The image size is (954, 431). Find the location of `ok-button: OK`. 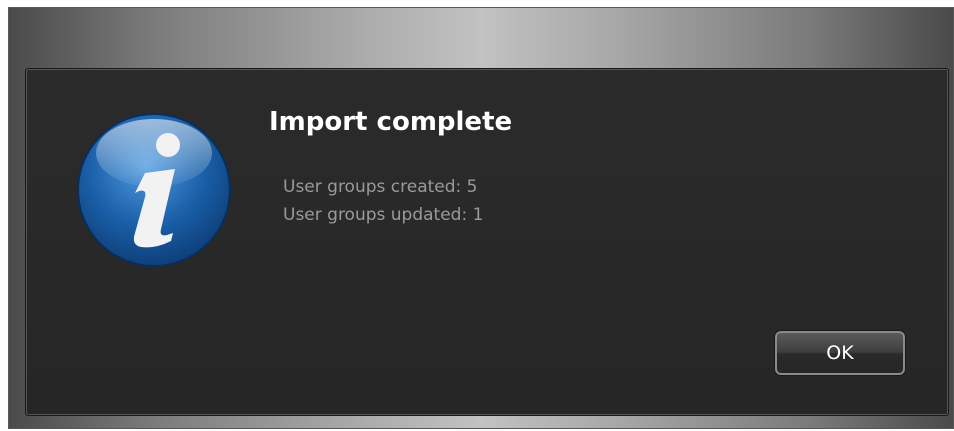

ok-button: OK is located at coordinates (840, 353).